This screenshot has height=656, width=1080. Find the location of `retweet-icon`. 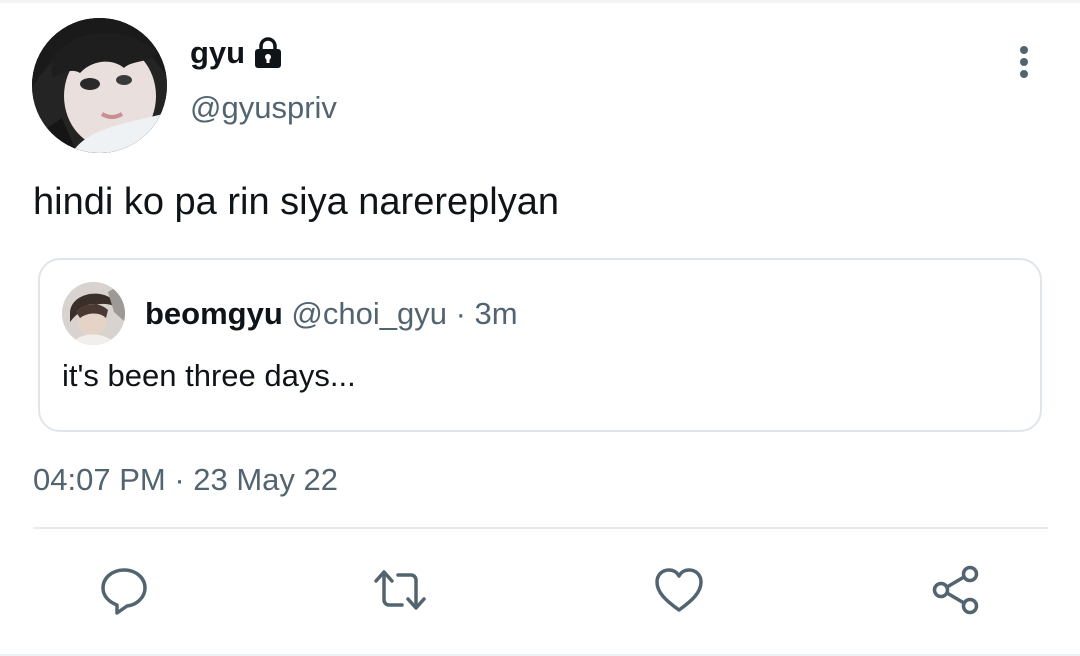

retweet-icon is located at coordinates (400, 592).